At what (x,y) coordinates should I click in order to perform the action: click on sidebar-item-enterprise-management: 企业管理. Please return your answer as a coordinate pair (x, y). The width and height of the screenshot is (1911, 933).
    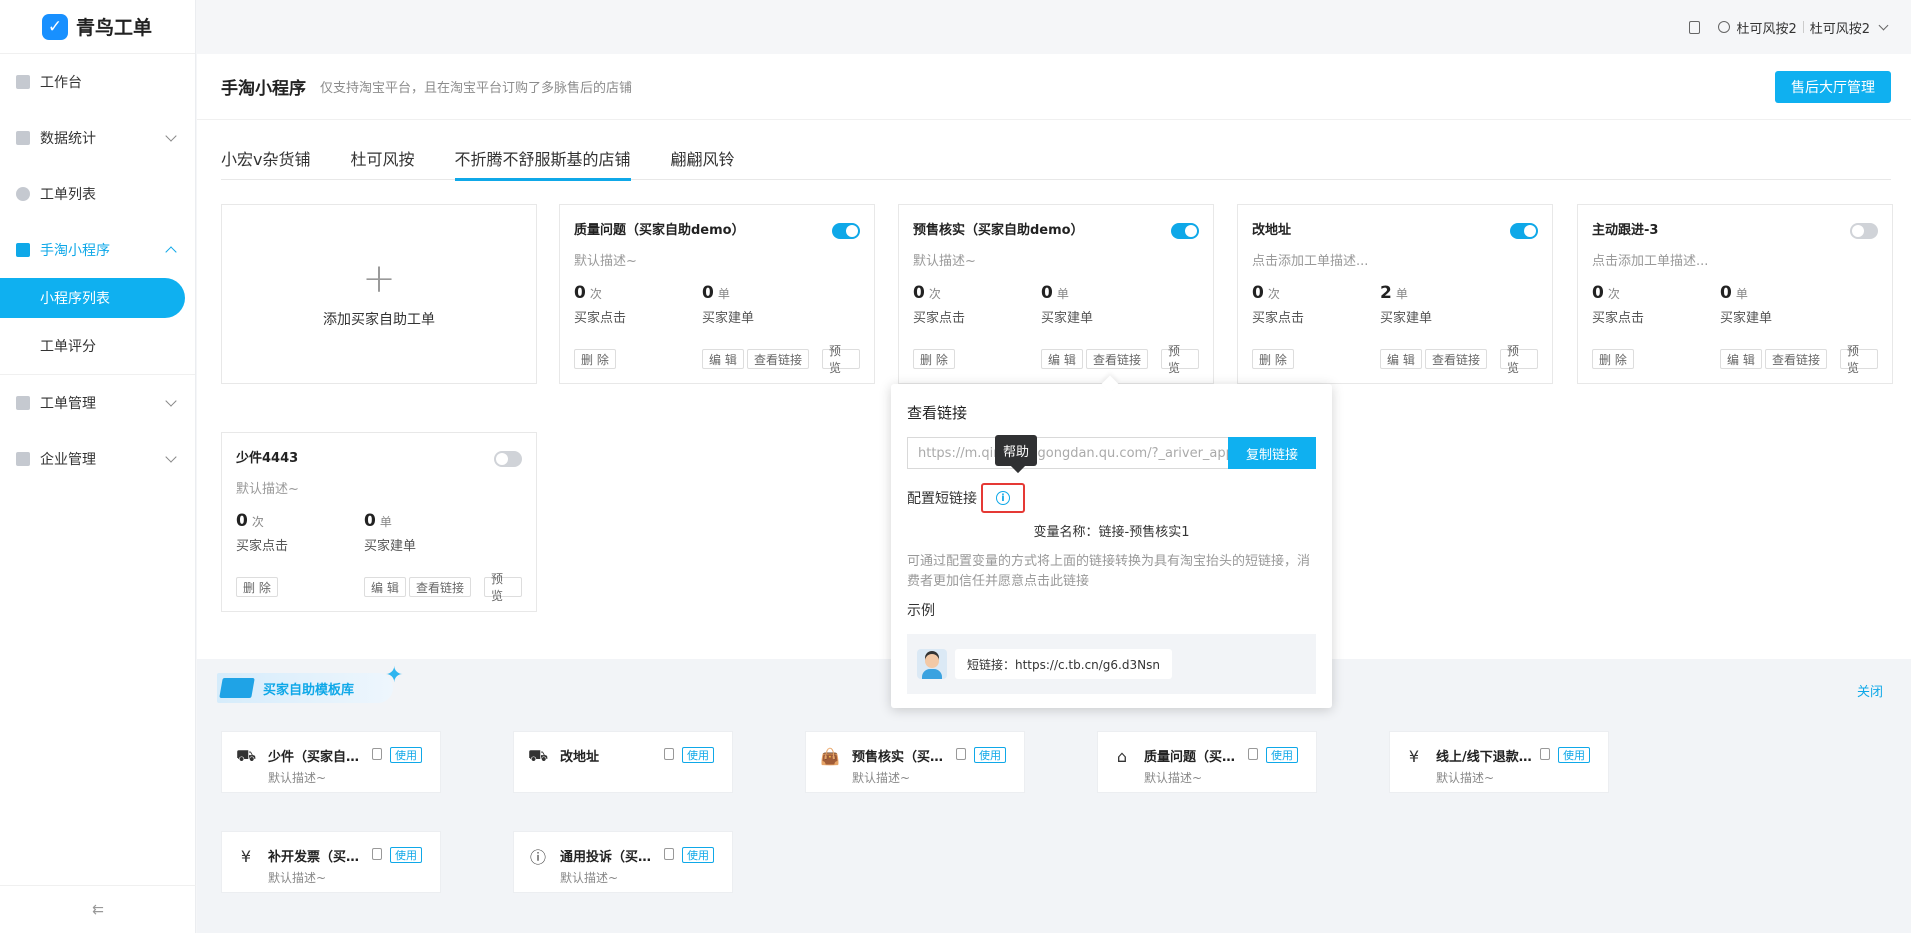
    Looking at the image, I should click on (97, 459).